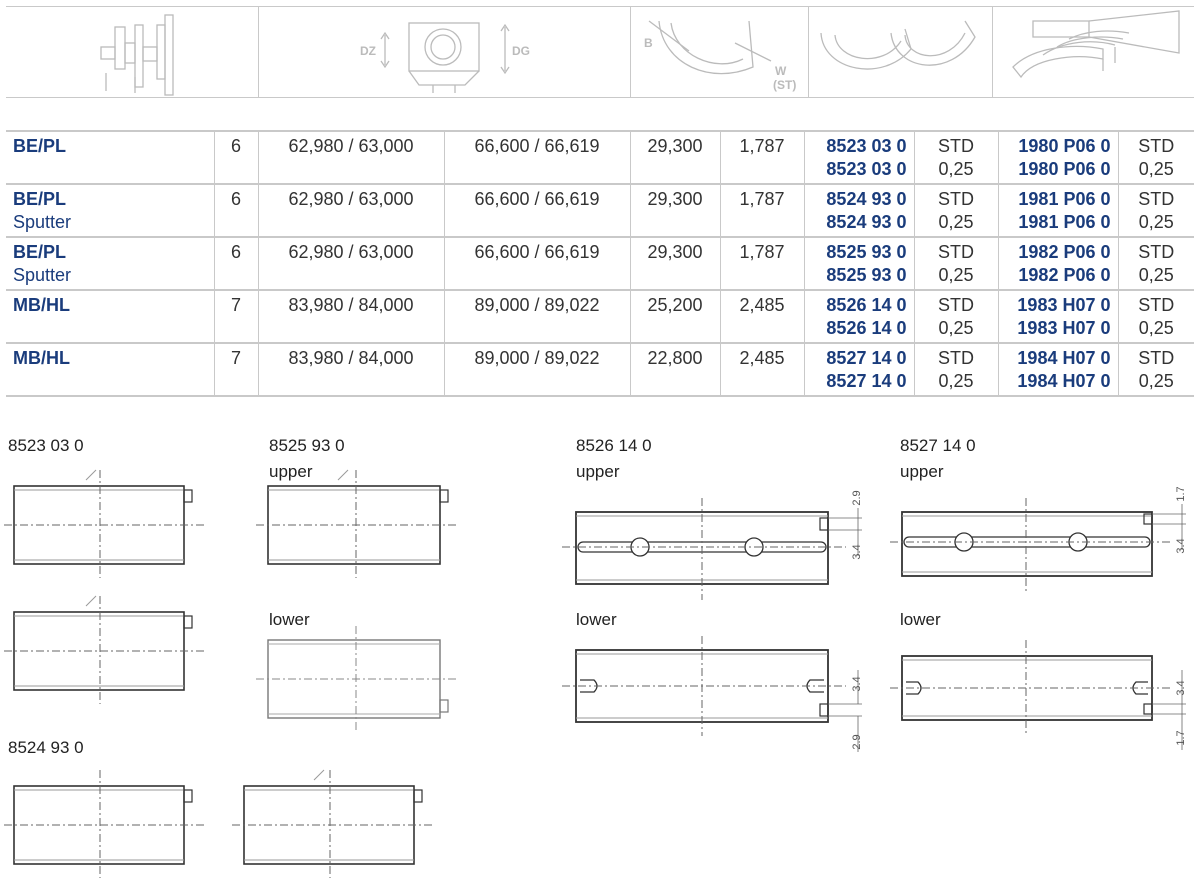  Describe the element at coordinates (104, 824) in the screenshot. I see `shell-8524-upper` at that location.